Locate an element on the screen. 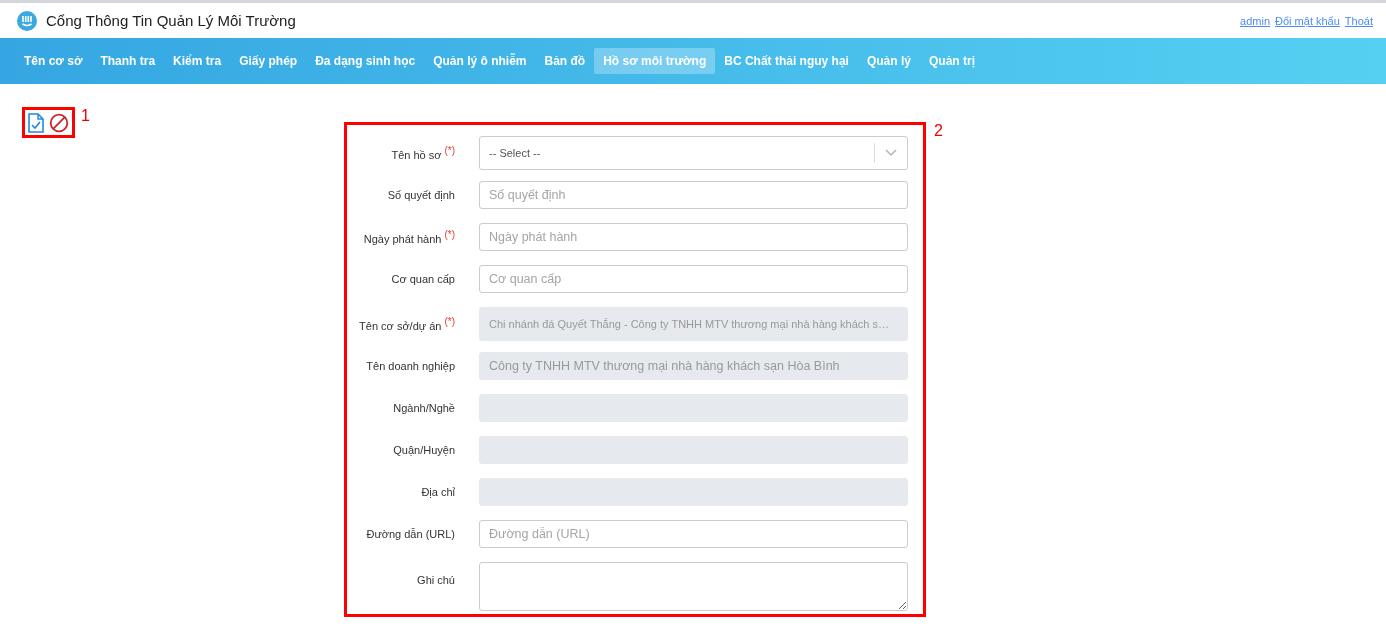  input-field: Ngày phát hành is located at coordinates (693, 237).